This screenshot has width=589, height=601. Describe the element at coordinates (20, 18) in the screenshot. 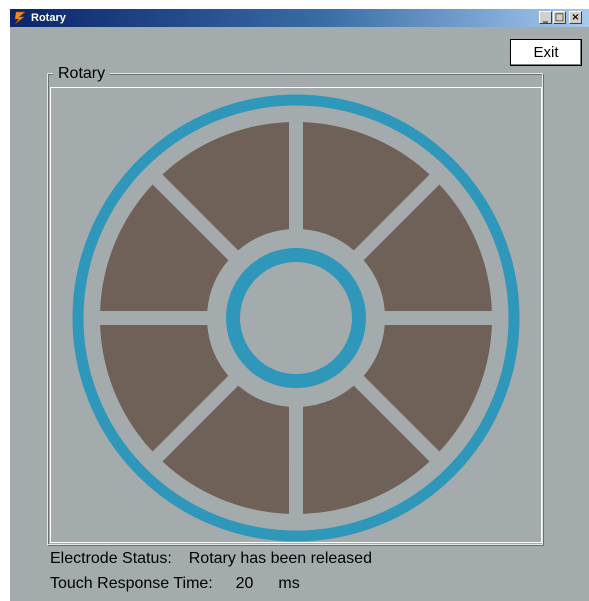

I see `app-logo-icon` at that location.